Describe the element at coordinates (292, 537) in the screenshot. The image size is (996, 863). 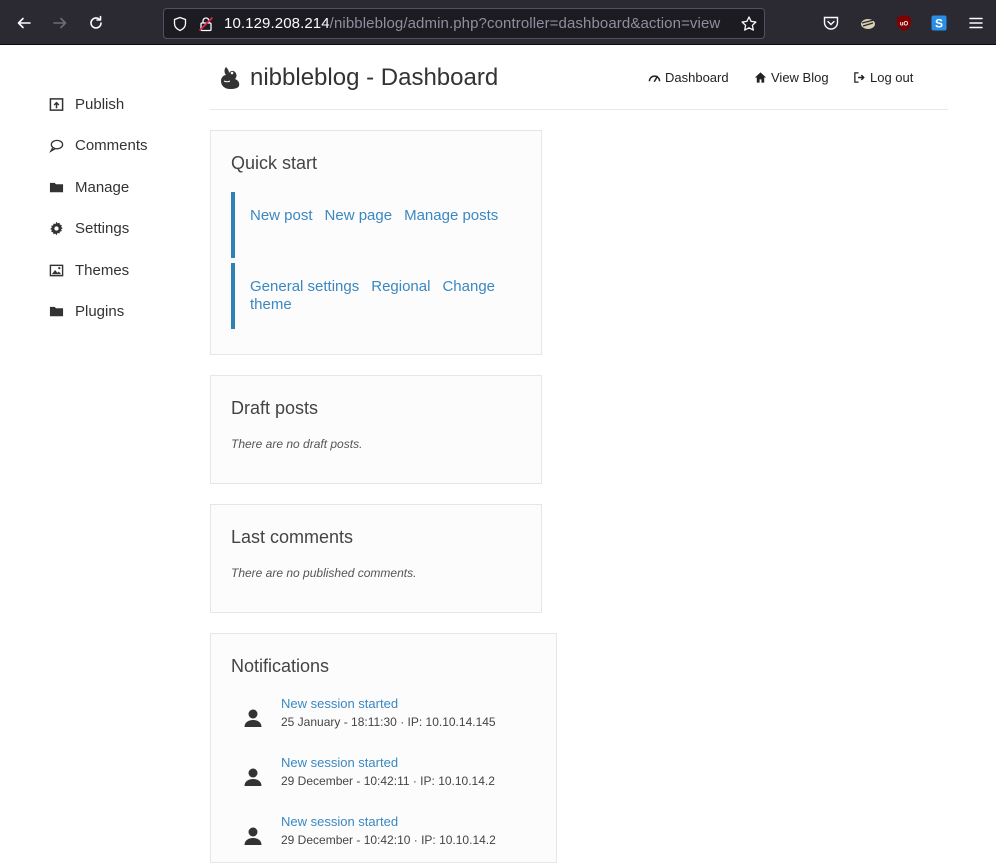
I see `last-comments-title: Last comments` at that location.